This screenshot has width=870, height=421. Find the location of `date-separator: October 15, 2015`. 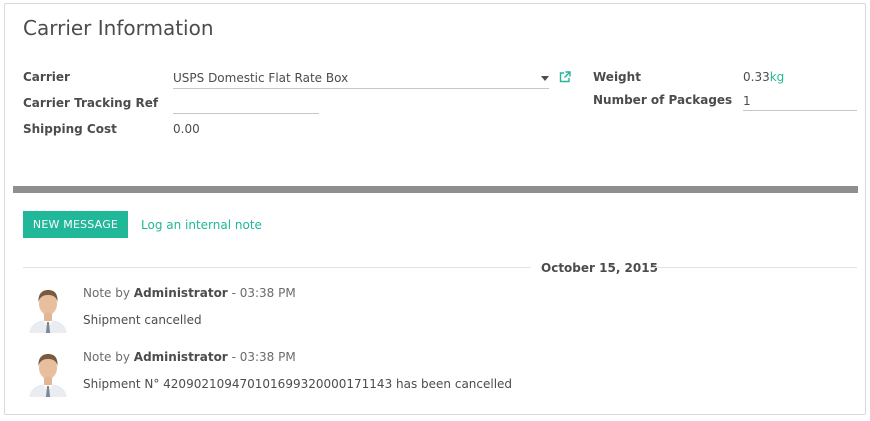

date-separator: October 15, 2015 is located at coordinates (599, 268).